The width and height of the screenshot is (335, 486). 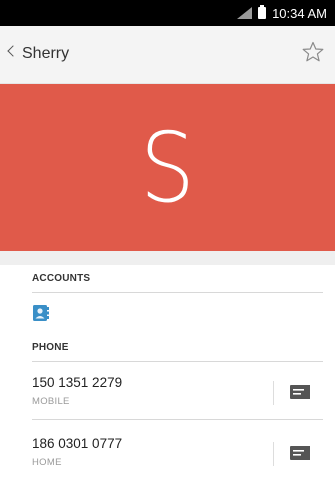 What do you see at coordinates (47, 462) in the screenshot?
I see `phone-type: HOME` at bounding box center [47, 462].